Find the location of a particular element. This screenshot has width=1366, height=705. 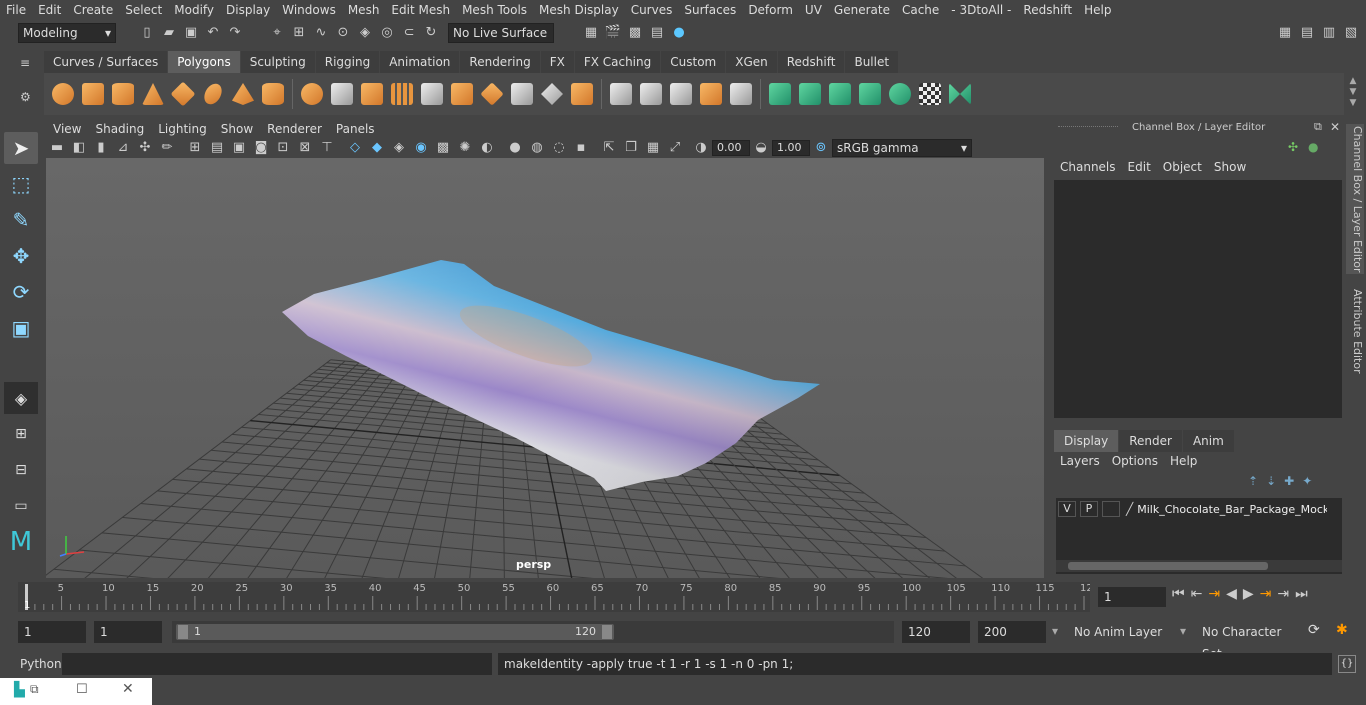

poly-cylinder-icon is located at coordinates (123, 94).